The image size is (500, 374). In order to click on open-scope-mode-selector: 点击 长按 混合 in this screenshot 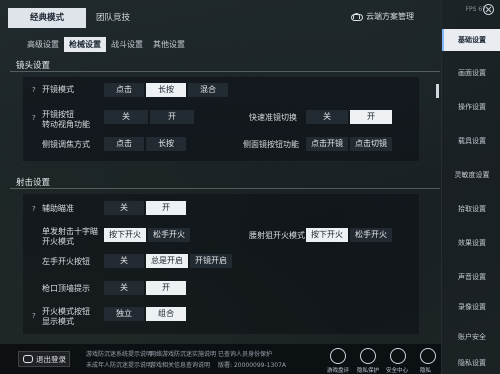, I will do `click(167, 90)`.